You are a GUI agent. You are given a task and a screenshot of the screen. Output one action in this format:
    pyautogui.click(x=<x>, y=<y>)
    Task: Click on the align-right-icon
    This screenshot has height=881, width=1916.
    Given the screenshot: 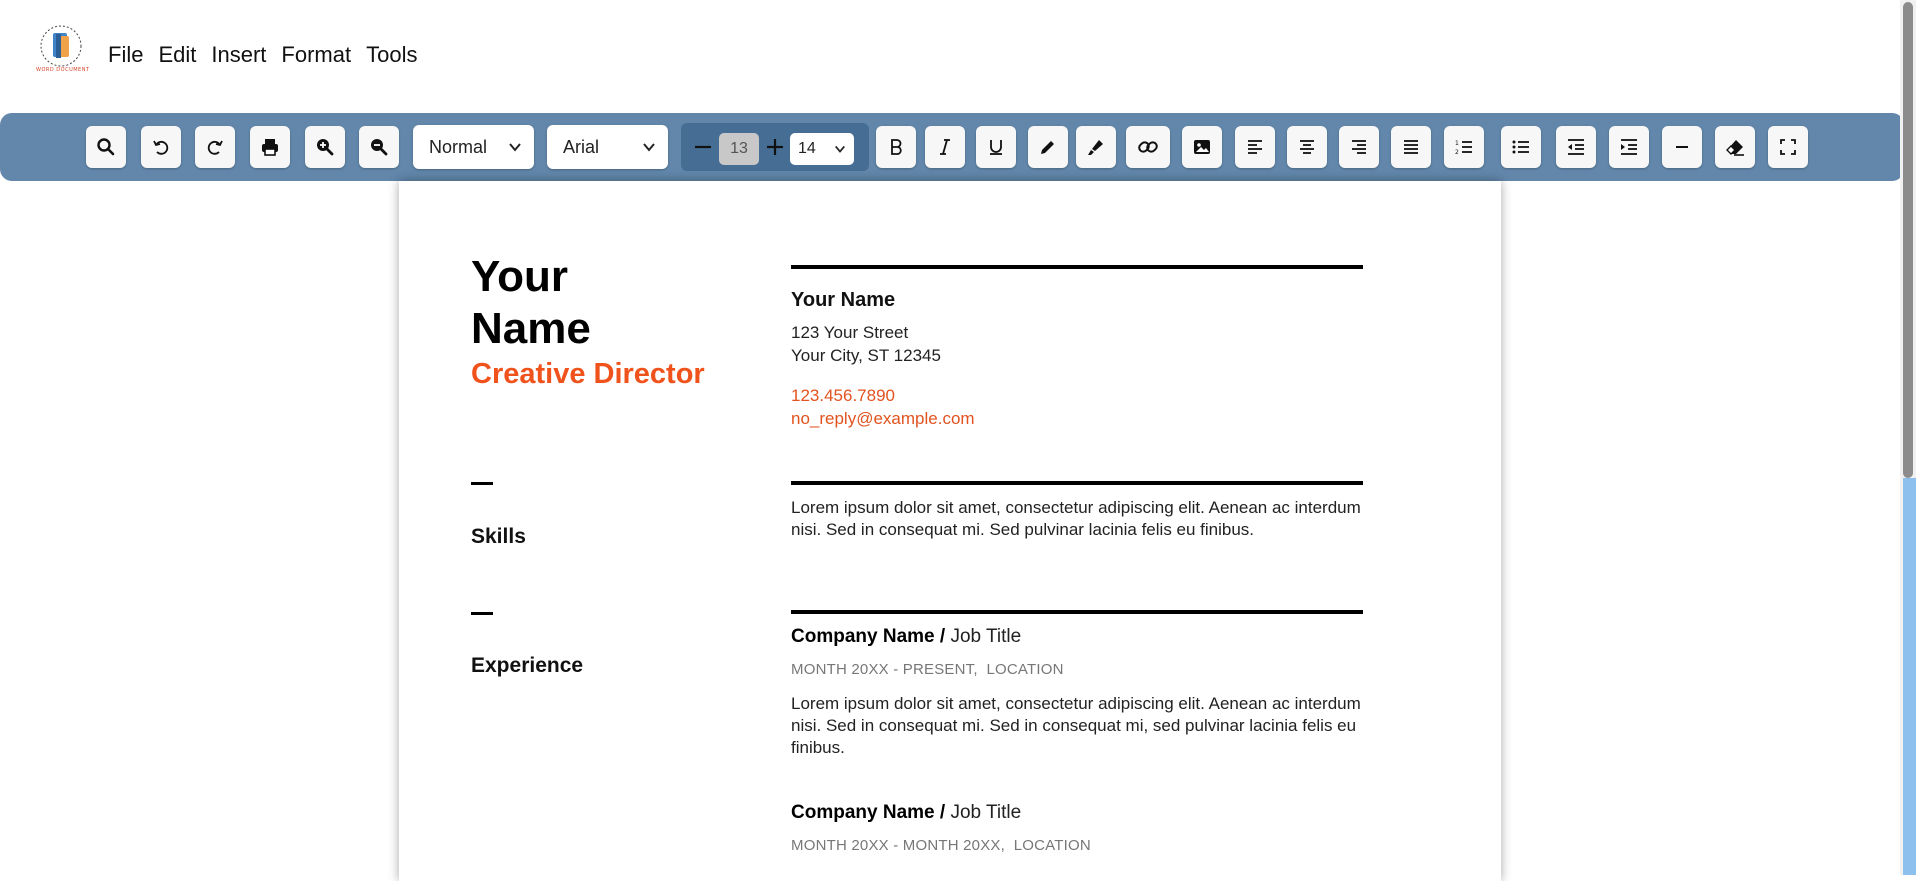 What is the action you would take?
    pyautogui.click(x=1359, y=147)
    